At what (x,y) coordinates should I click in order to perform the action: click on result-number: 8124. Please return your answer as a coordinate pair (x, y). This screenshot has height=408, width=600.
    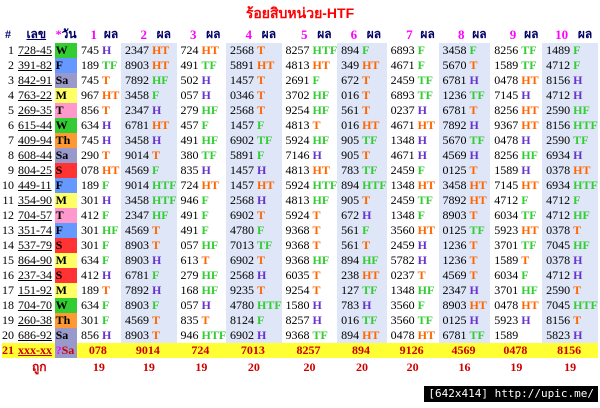
    Looking at the image, I should click on (241, 320).